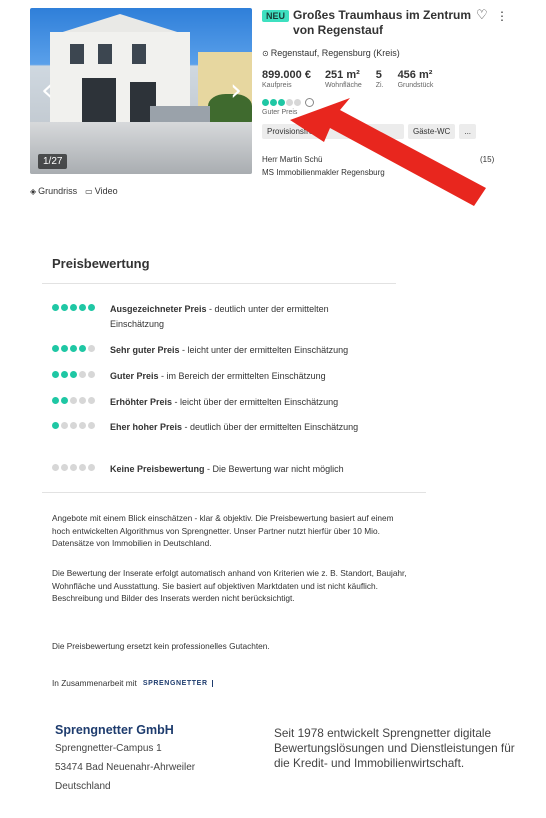 The height and width of the screenshot is (818, 546). I want to click on house-door, so click(99, 100).